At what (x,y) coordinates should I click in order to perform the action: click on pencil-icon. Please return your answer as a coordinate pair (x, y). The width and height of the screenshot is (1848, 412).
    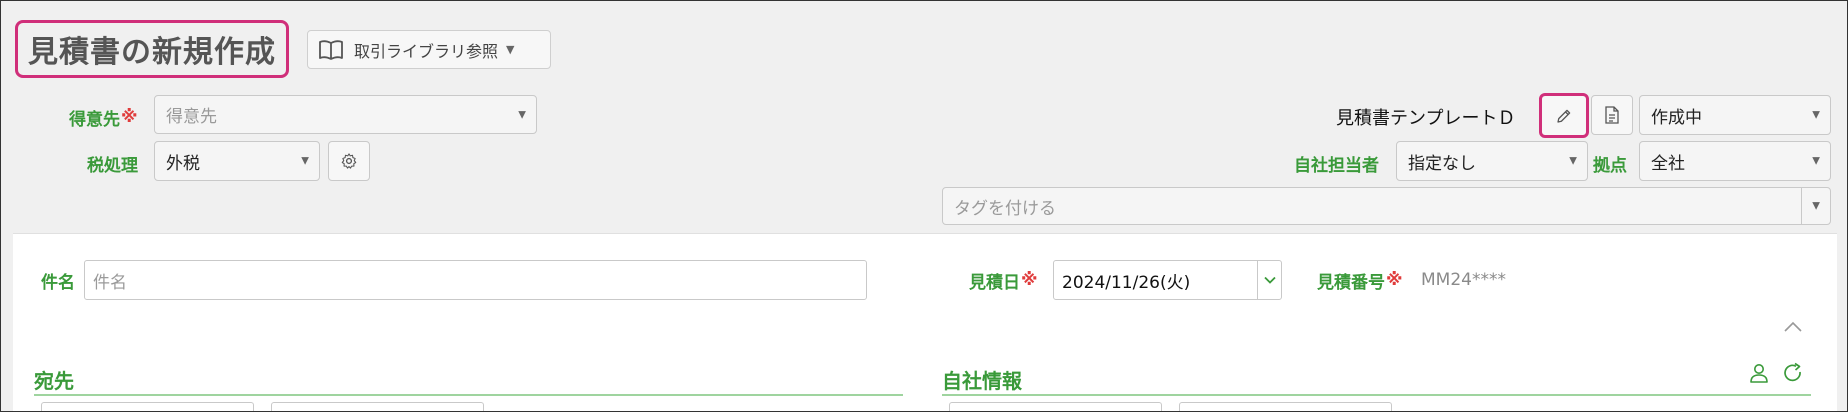
    Looking at the image, I should click on (1564, 116).